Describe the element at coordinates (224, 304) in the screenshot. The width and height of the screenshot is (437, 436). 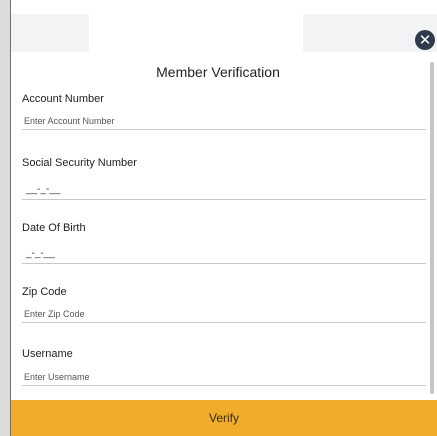
I see `zip-field: Zip Code` at that location.